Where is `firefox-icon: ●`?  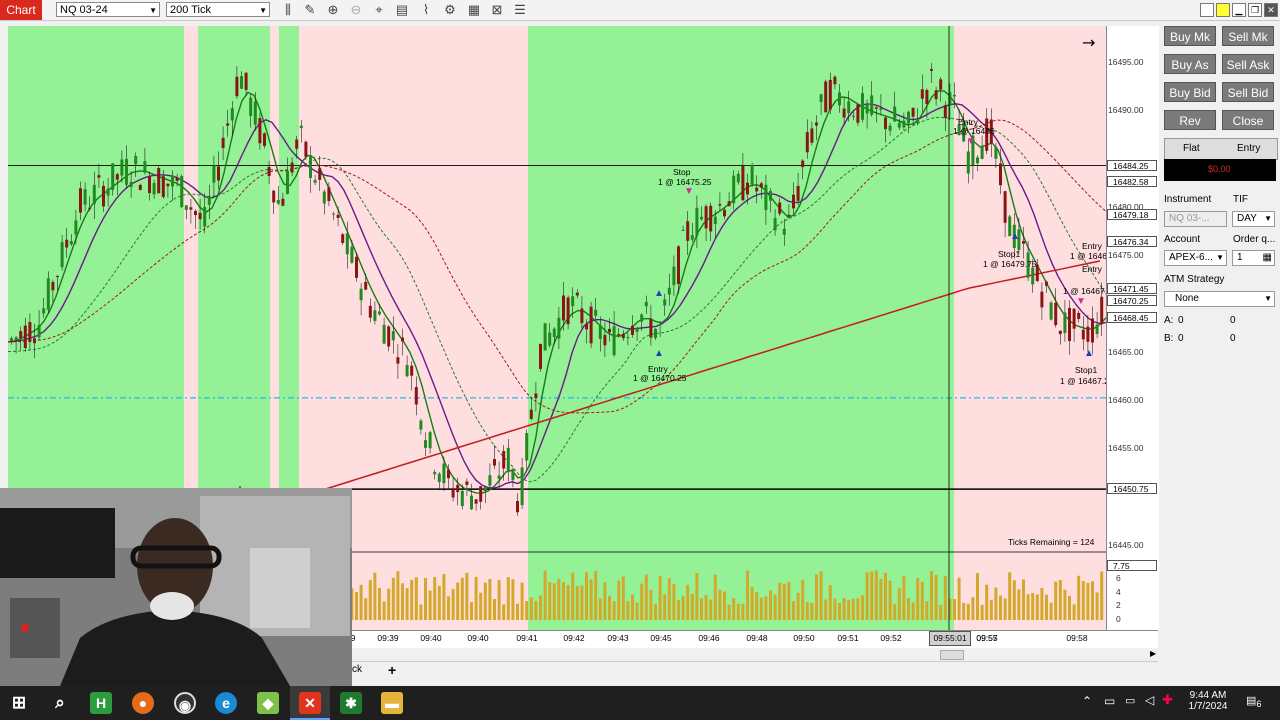 firefox-icon: ● is located at coordinates (143, 703).